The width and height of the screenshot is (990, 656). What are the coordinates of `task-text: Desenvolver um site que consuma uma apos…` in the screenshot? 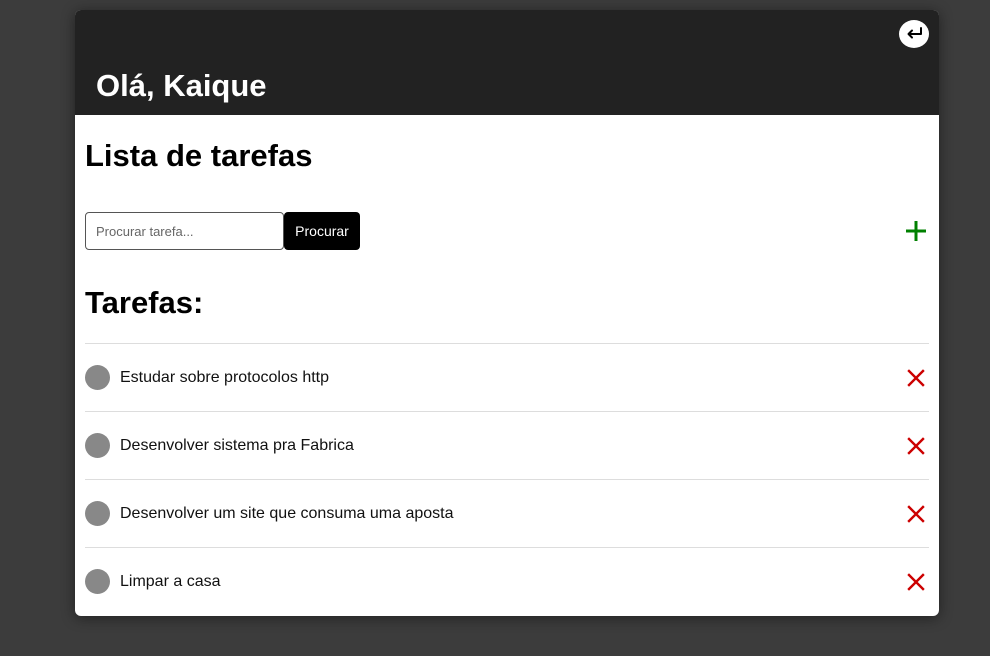 It's located at (287, 513).